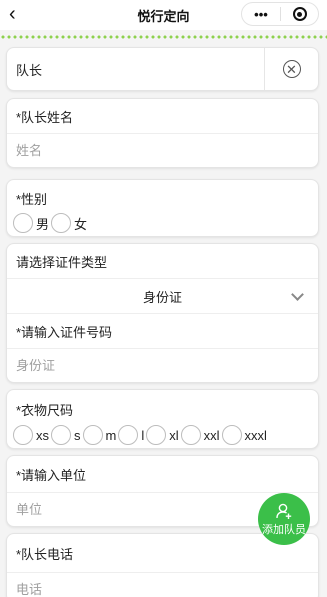 The height and width of the screenshot is (597, 327). I want to click on clothes-size-options: xs s m l xl xxl xxxl, so click(162, 435).